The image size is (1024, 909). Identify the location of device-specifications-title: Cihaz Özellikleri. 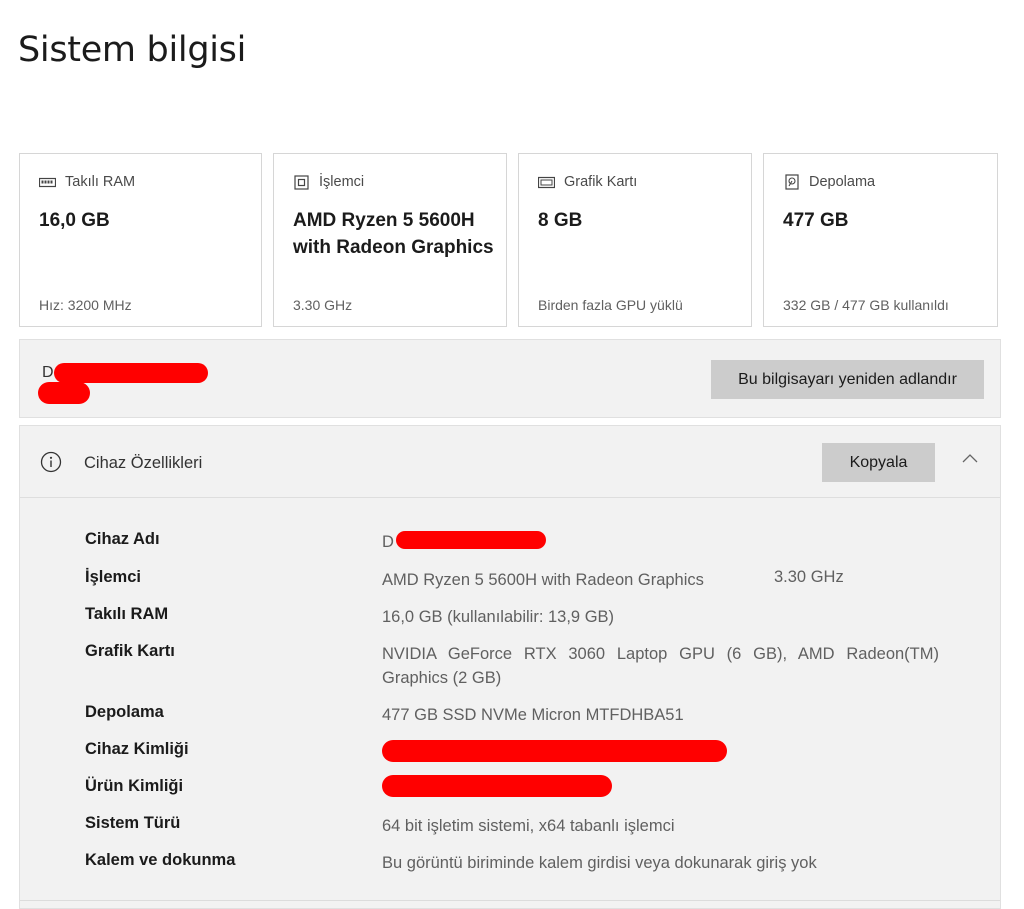
(143, 463).